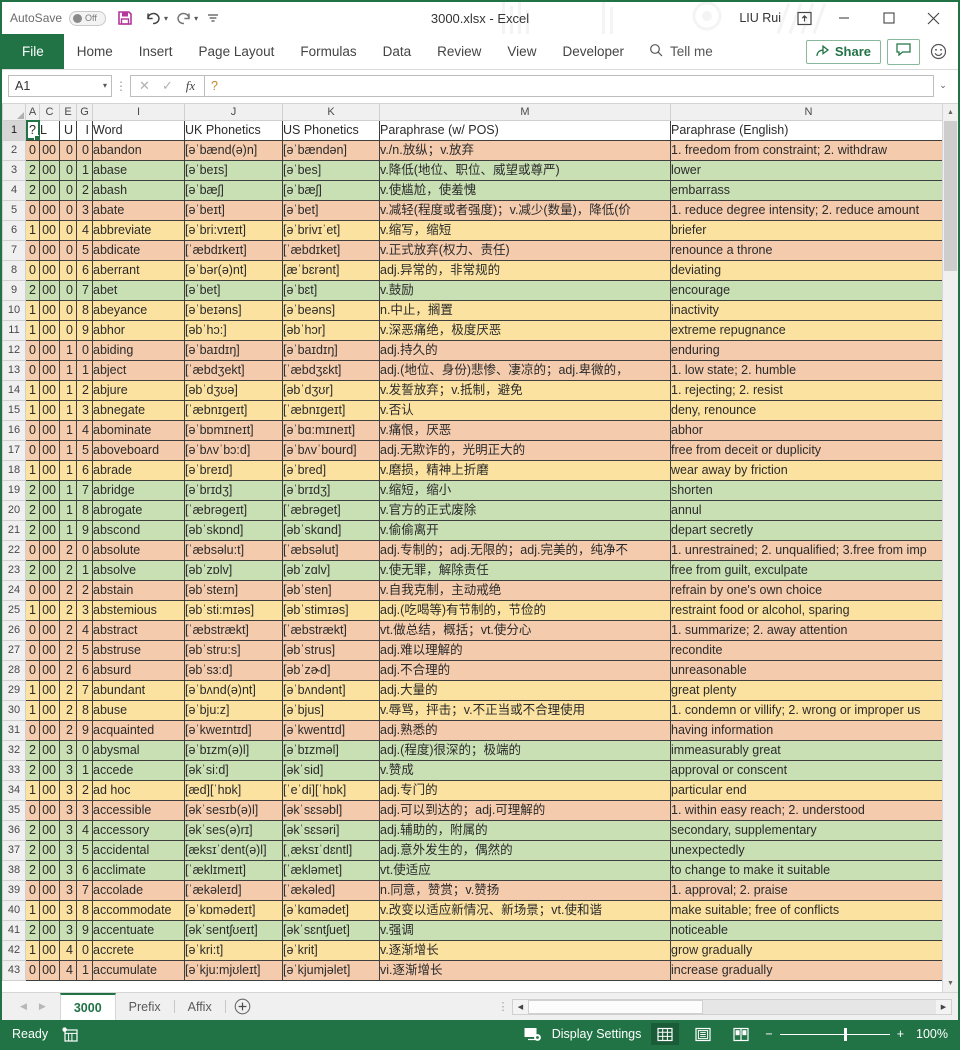 This screenshot has width=960, height=1050. Describe the element at coordinates (68, 950) in the screenshot. I see `cell-E42: 4` at that location.